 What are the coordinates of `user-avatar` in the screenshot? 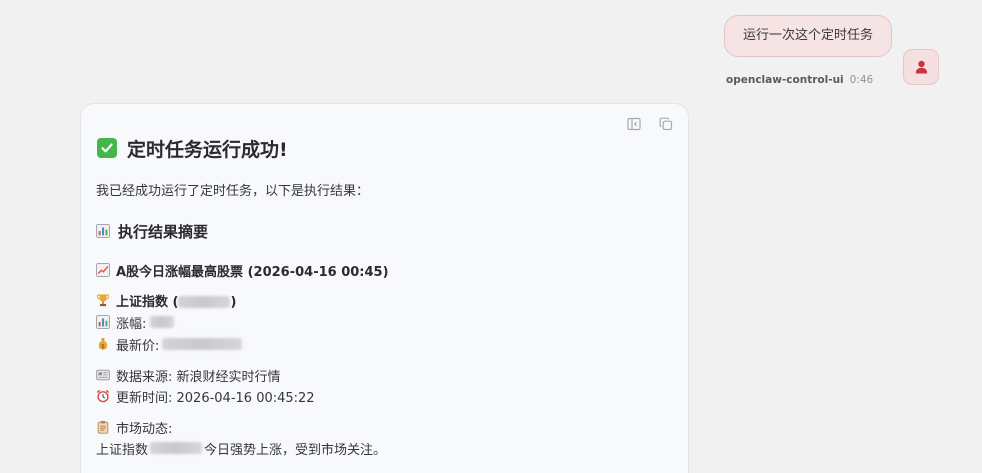 It's located at (921, 67).